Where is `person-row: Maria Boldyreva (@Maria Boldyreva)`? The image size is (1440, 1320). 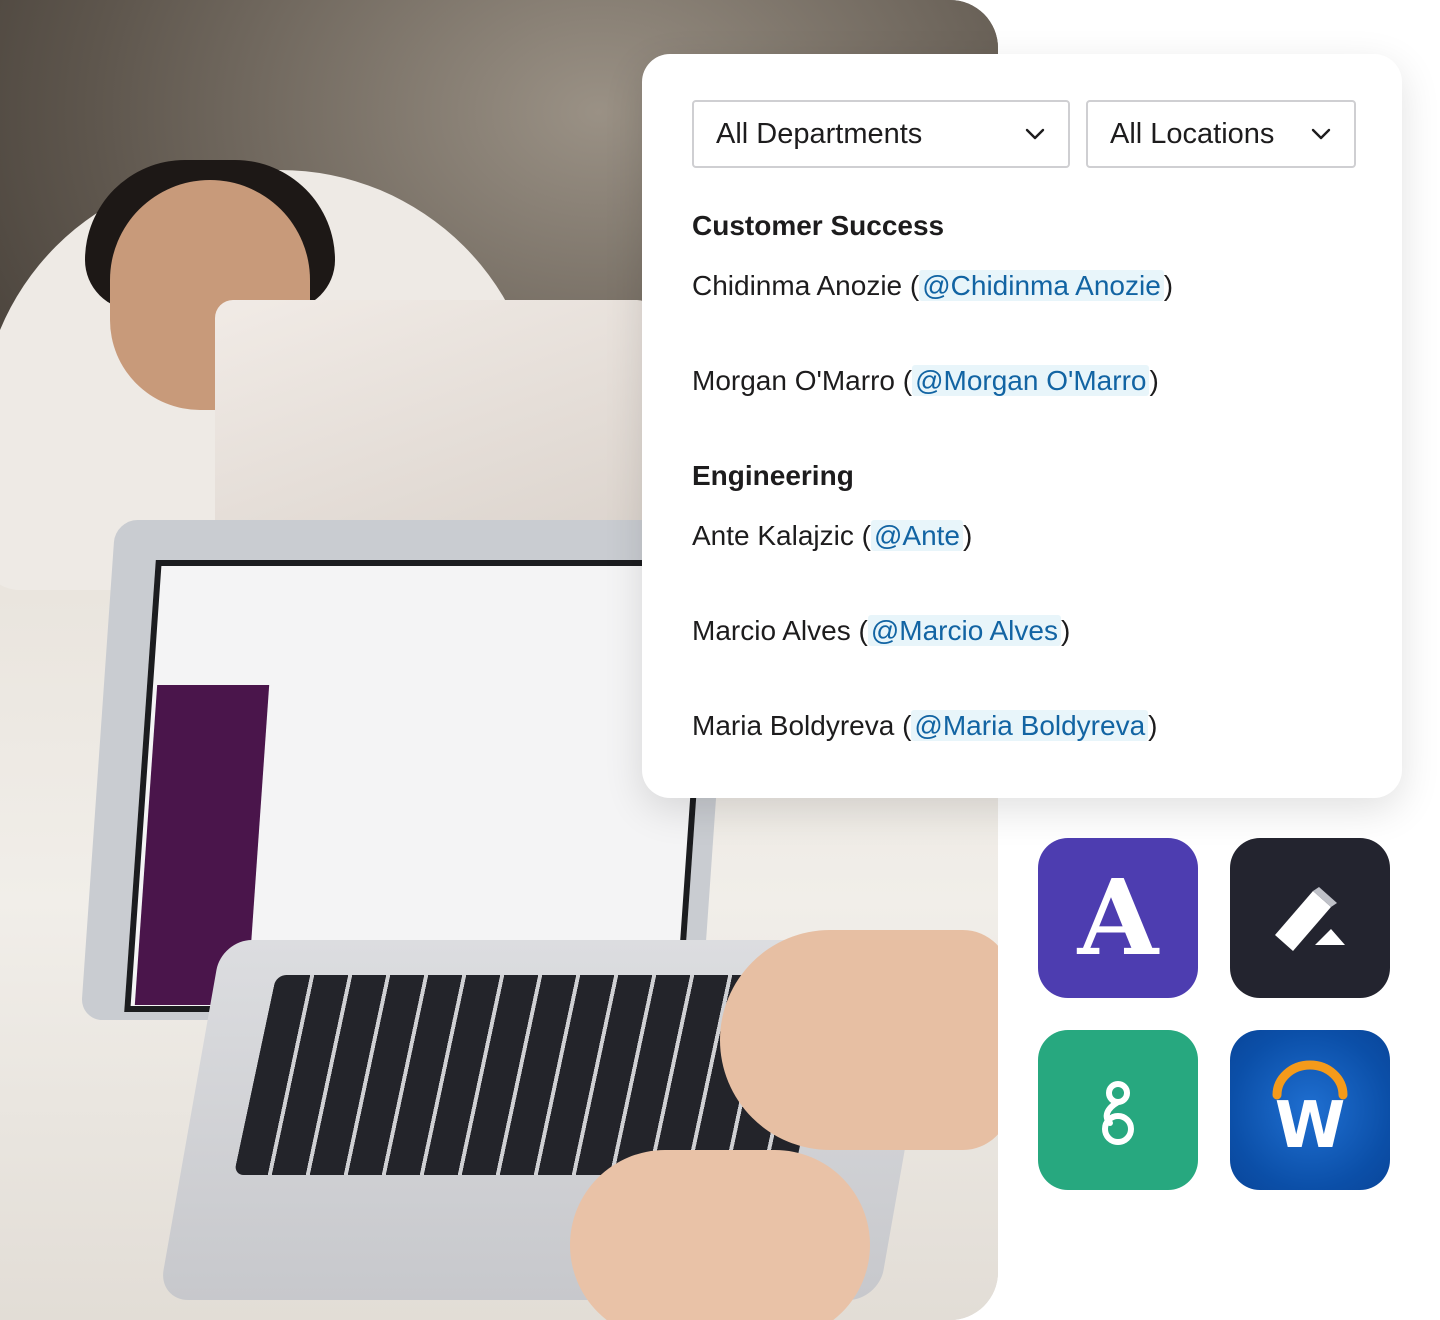
person-row: Maria Boldyreva (@Maria Boldyreva) is located at coordinates (925, 725).